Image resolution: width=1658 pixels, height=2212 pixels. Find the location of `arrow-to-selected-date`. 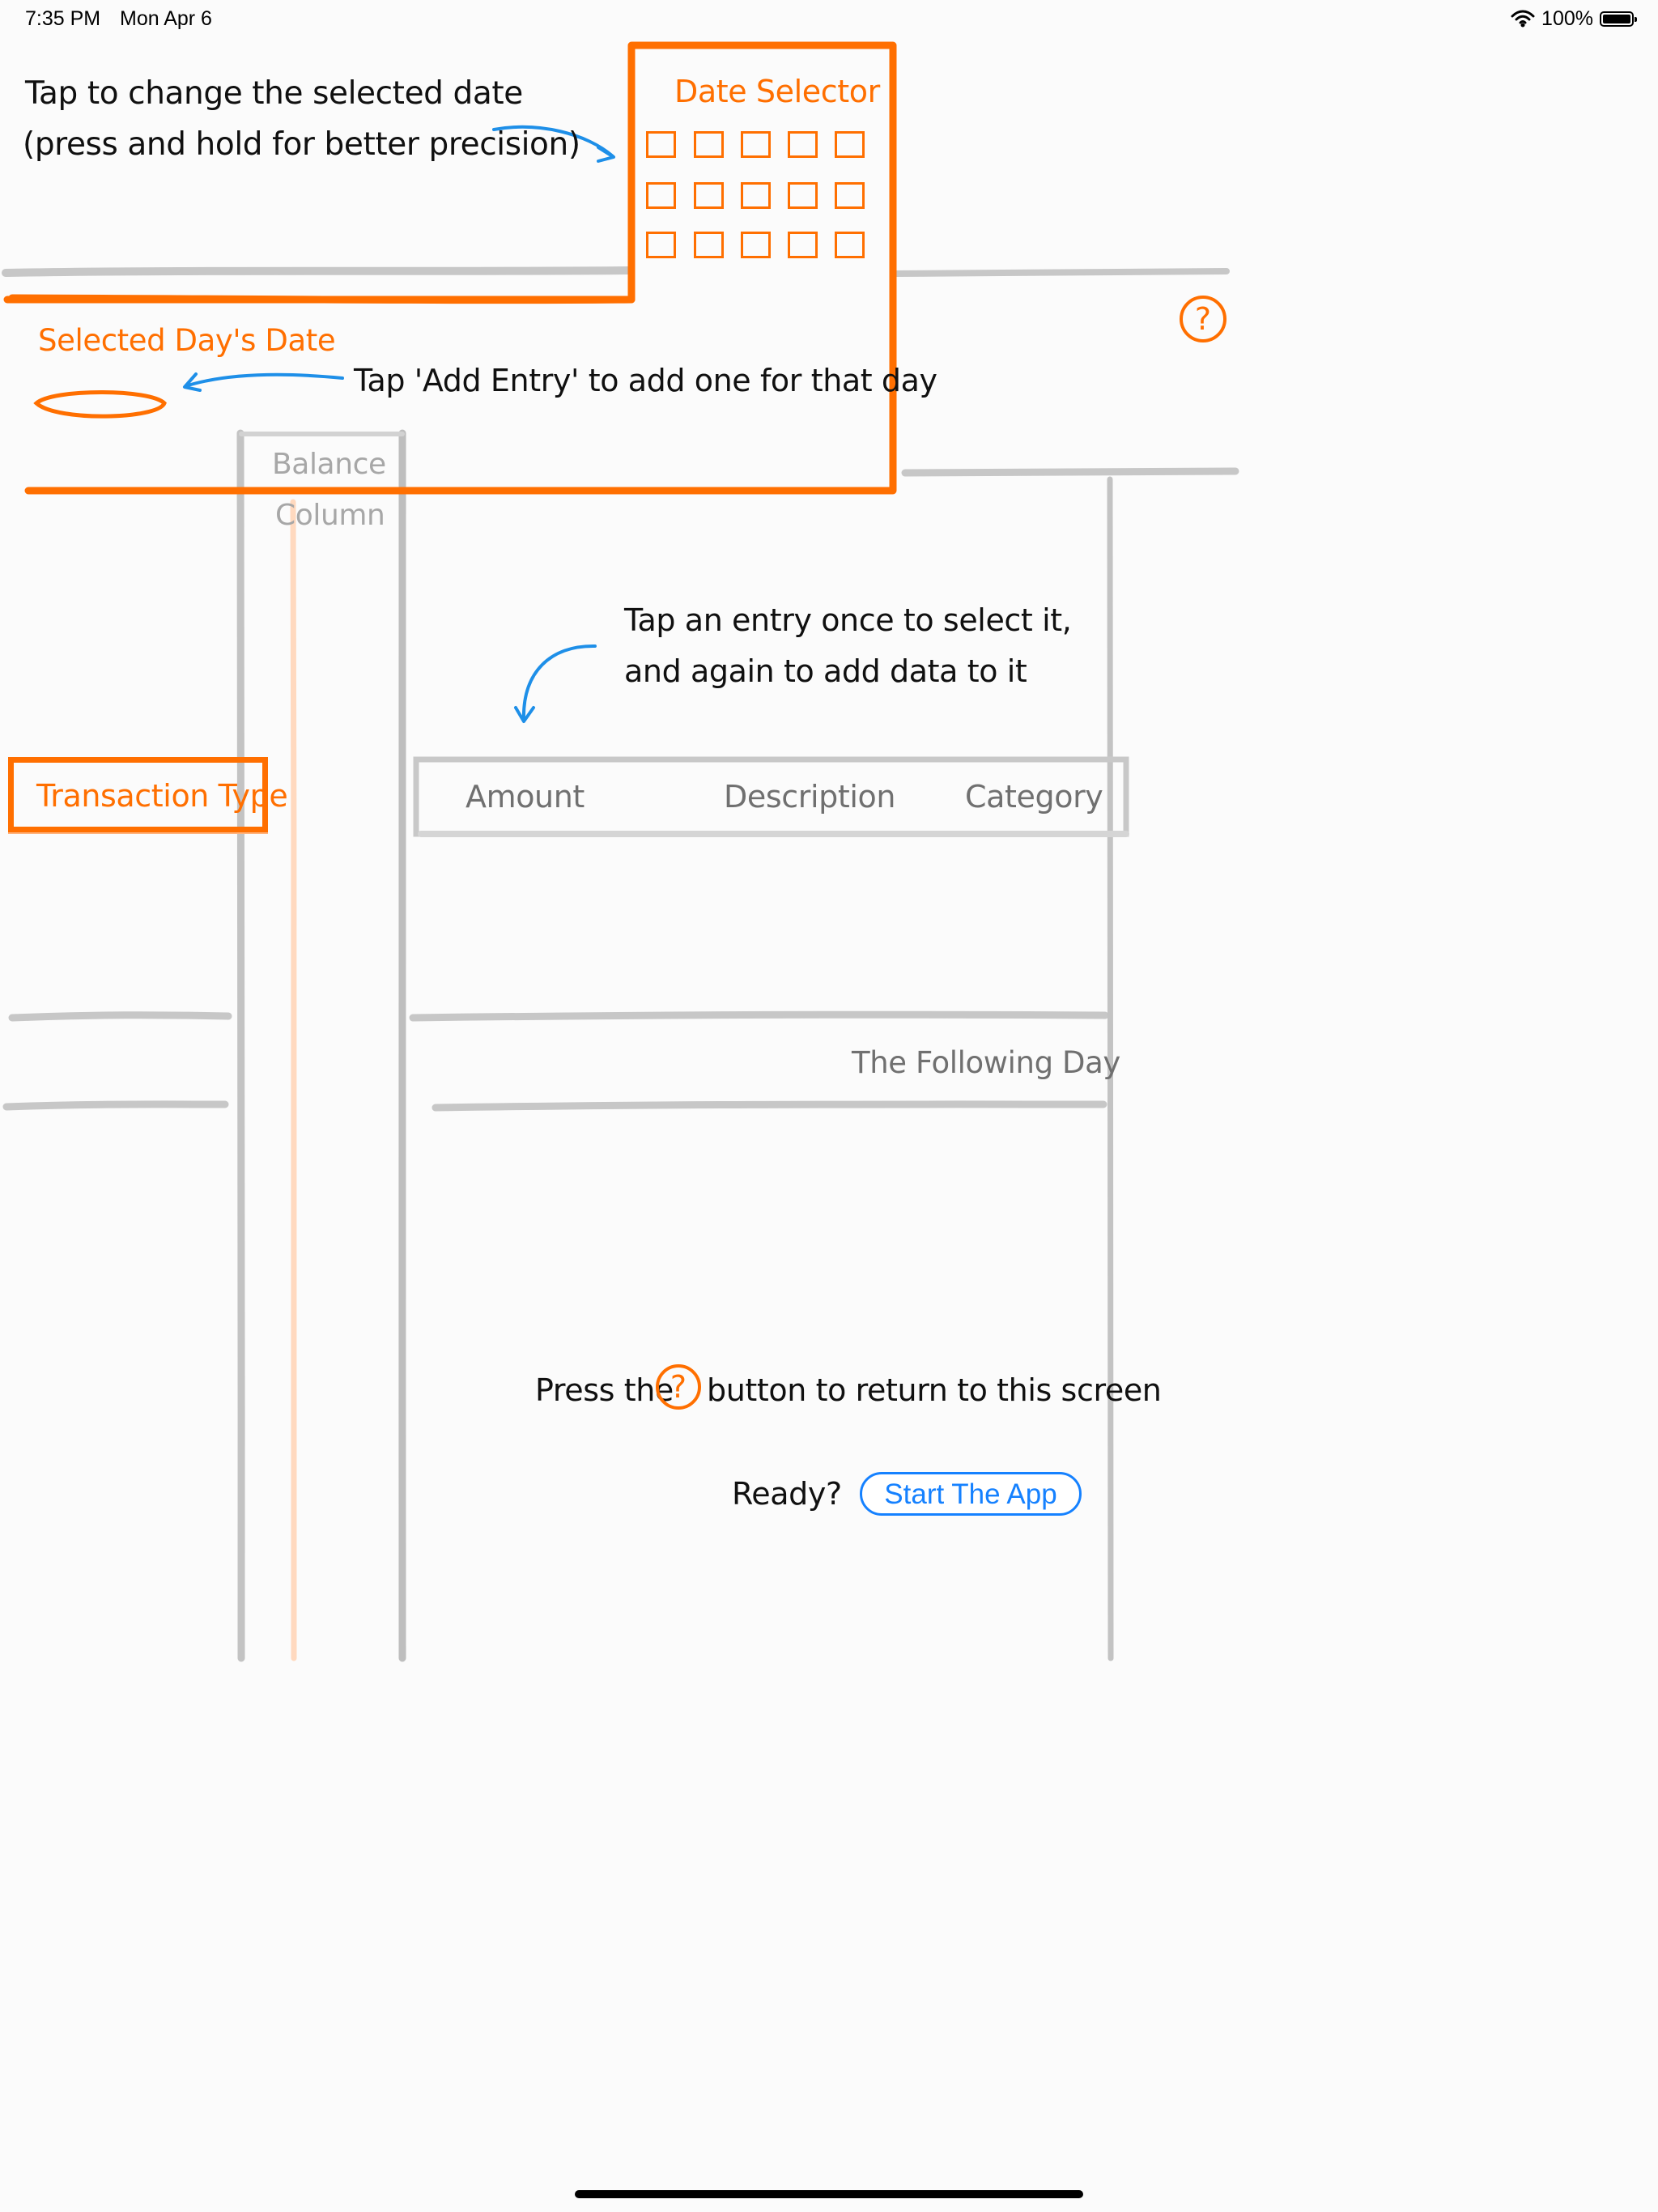

arrow-to-selected-date is located at coordinates (264, 380).